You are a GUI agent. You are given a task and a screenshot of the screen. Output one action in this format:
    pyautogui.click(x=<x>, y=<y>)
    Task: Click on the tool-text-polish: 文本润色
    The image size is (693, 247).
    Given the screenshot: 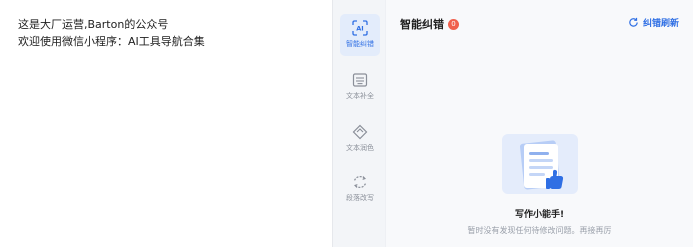 What is the action you would take?
    pyautogui.click(x=360, y=139)
    